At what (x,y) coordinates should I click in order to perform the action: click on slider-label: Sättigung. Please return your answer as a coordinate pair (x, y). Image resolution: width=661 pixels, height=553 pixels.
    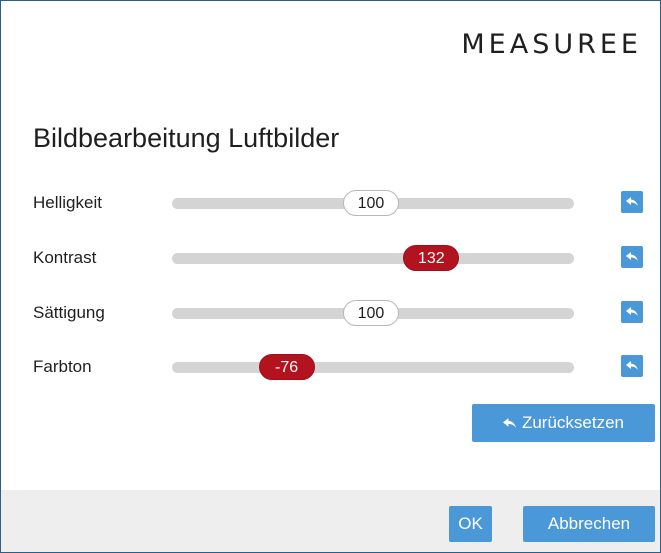
    Looking at the image, I should click on (69, 312).